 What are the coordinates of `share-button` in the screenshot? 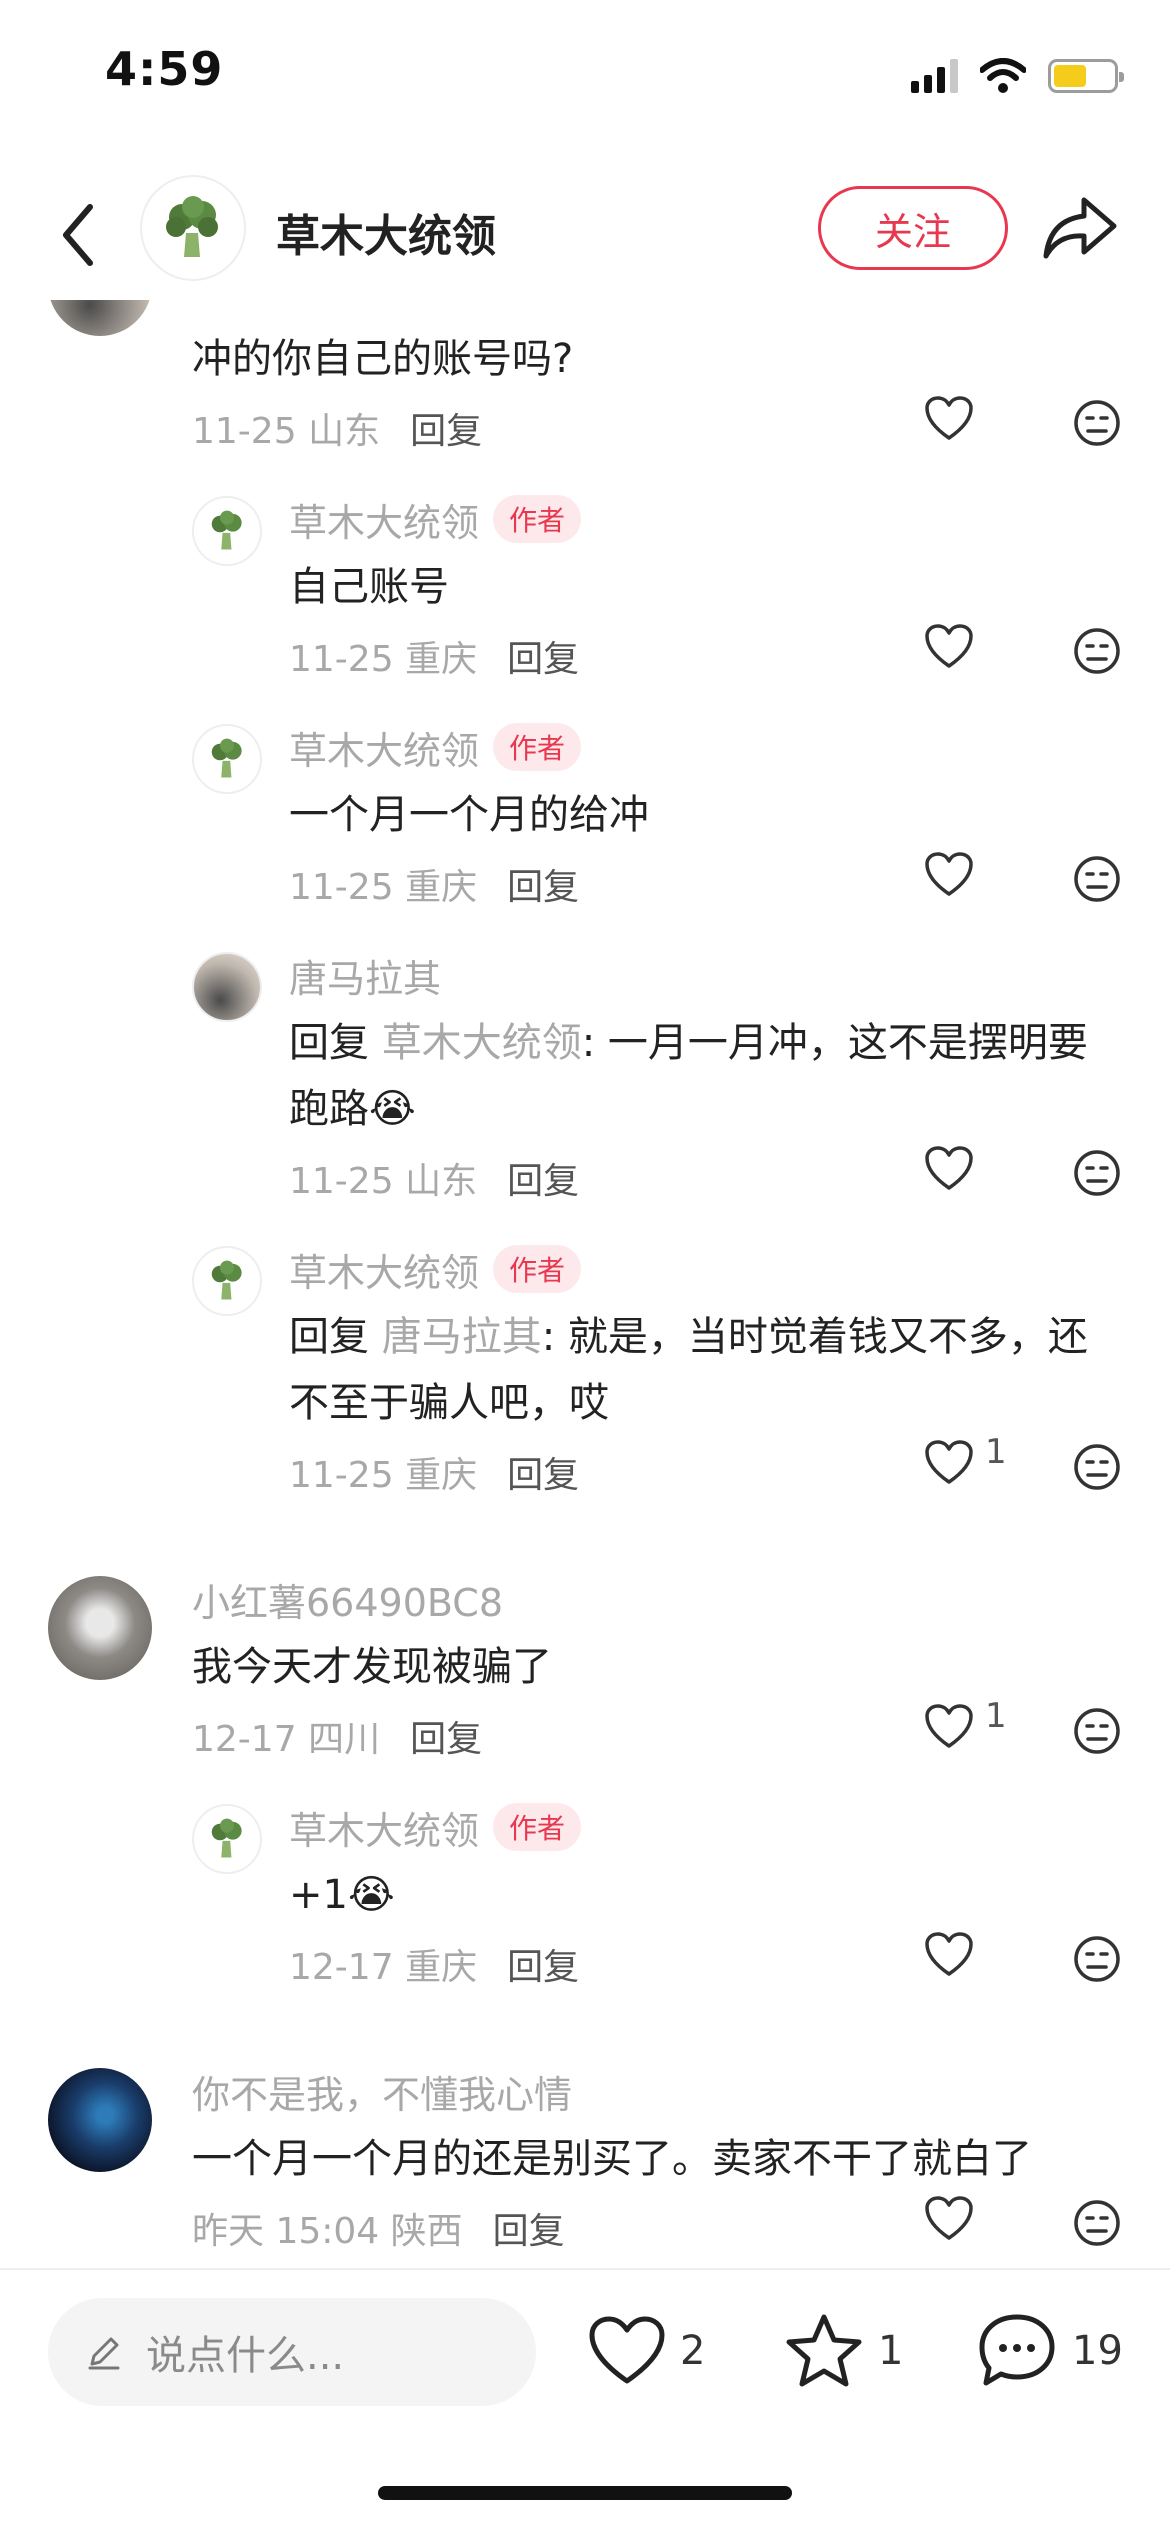 It's located at (1080, 229).